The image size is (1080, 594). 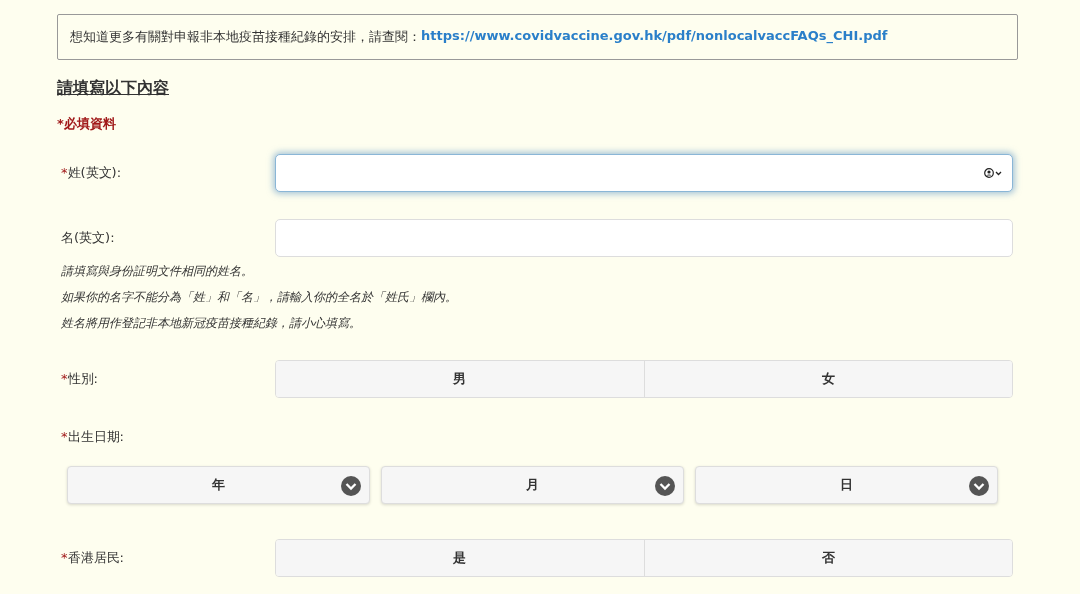 I want to click on gender-option: 男, so click(x=460, y=379).